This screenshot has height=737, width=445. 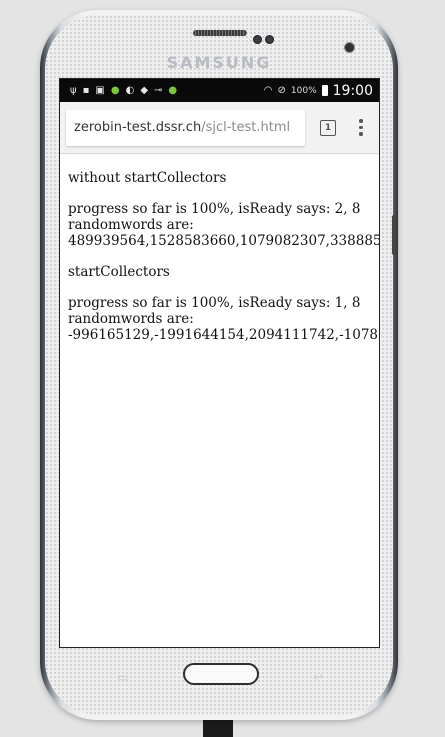 I want to click on back-key-icon: ↩, so click(x=318, y=677).